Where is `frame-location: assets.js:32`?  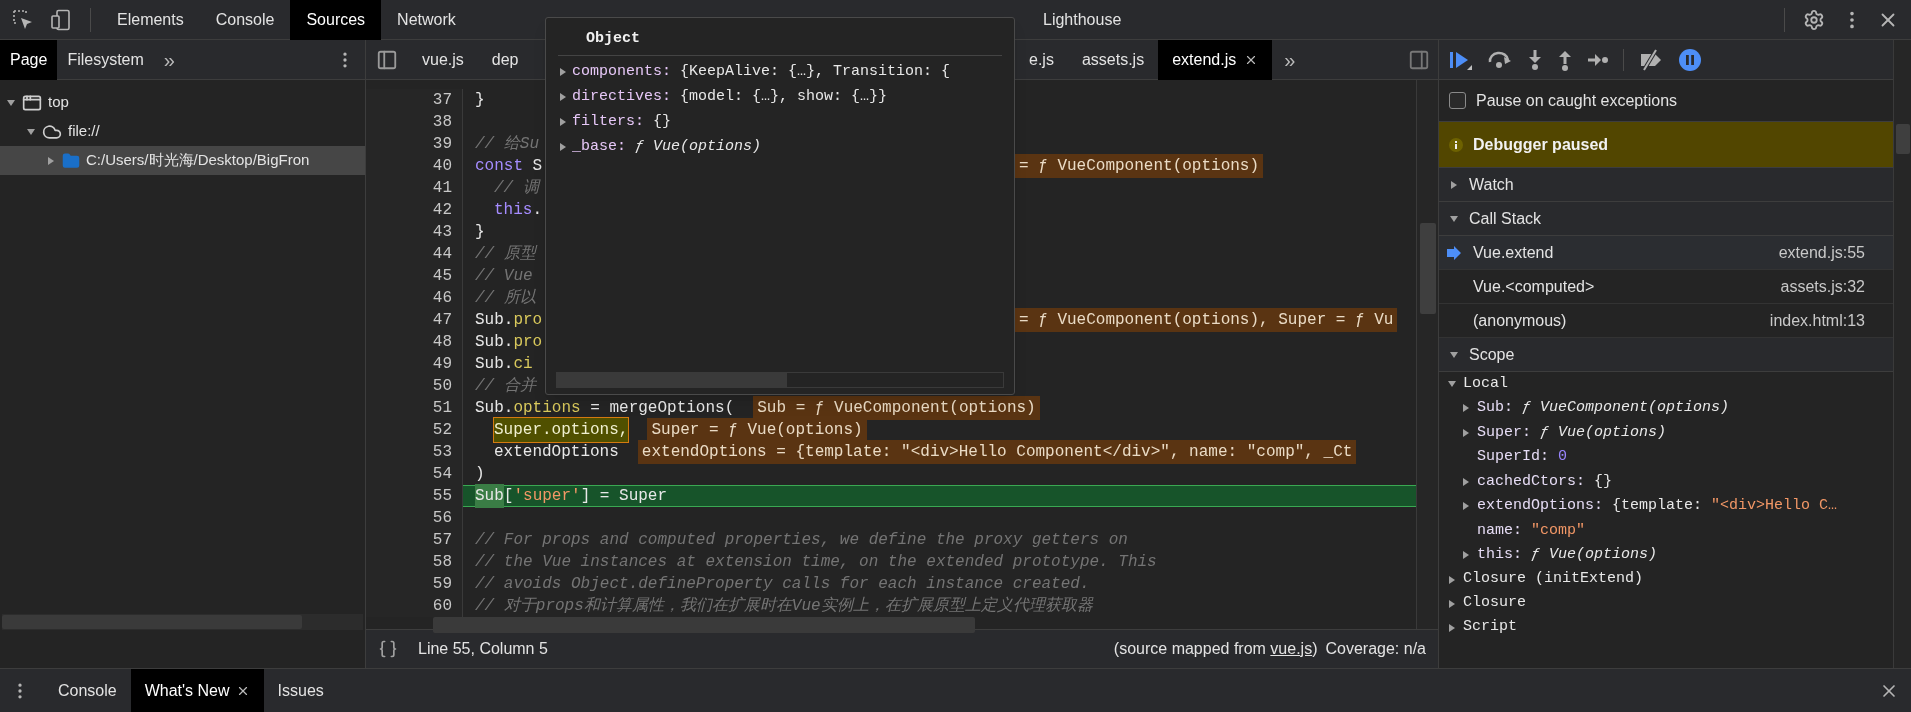 frame-location: assets.js:32 is located at coordinates (1822, 286).